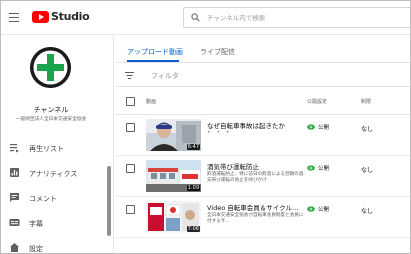  What do you see at coordinates (366, 101) in the screenshot?
I see `column-header-restrictions: 制限` at bounding box center [366, 101].